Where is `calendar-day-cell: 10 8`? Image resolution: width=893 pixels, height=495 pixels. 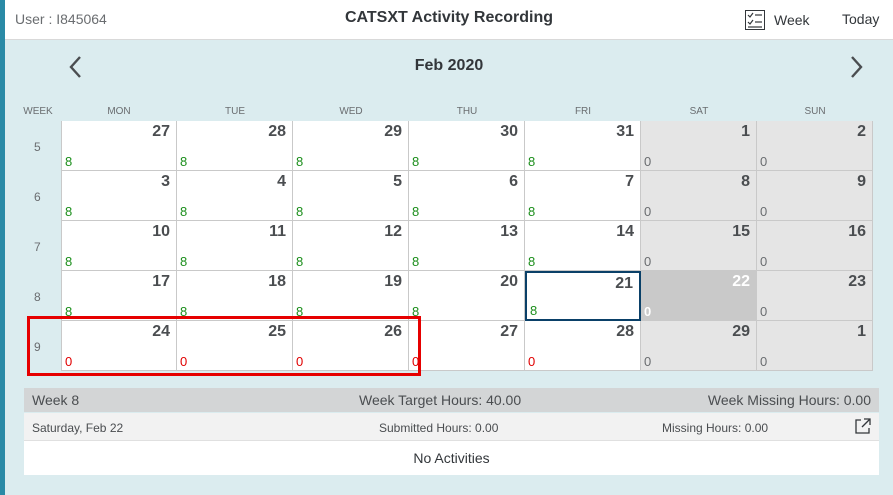 calendar-day-cell: 10 8 is located at coordinates (119, 246).